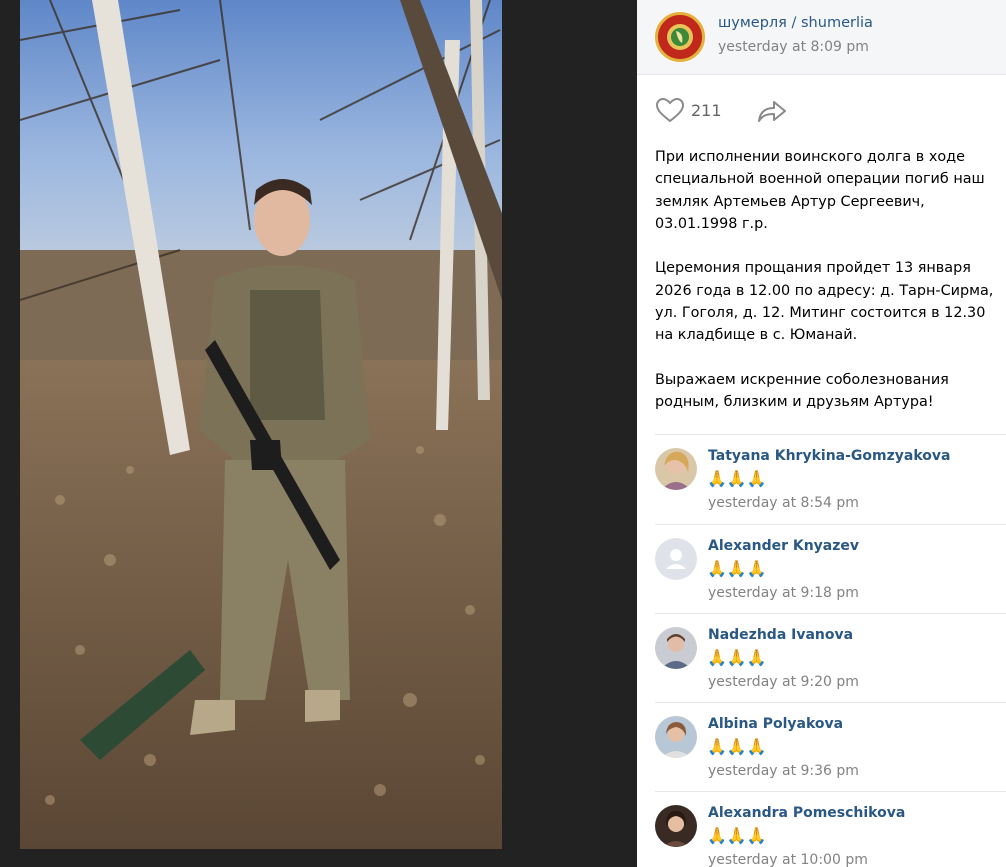  Describe the element at coordinates (829, 456) in the screenshot. I see `comment-author: Tatyana Khrykina-Gomzyakova` at that location.